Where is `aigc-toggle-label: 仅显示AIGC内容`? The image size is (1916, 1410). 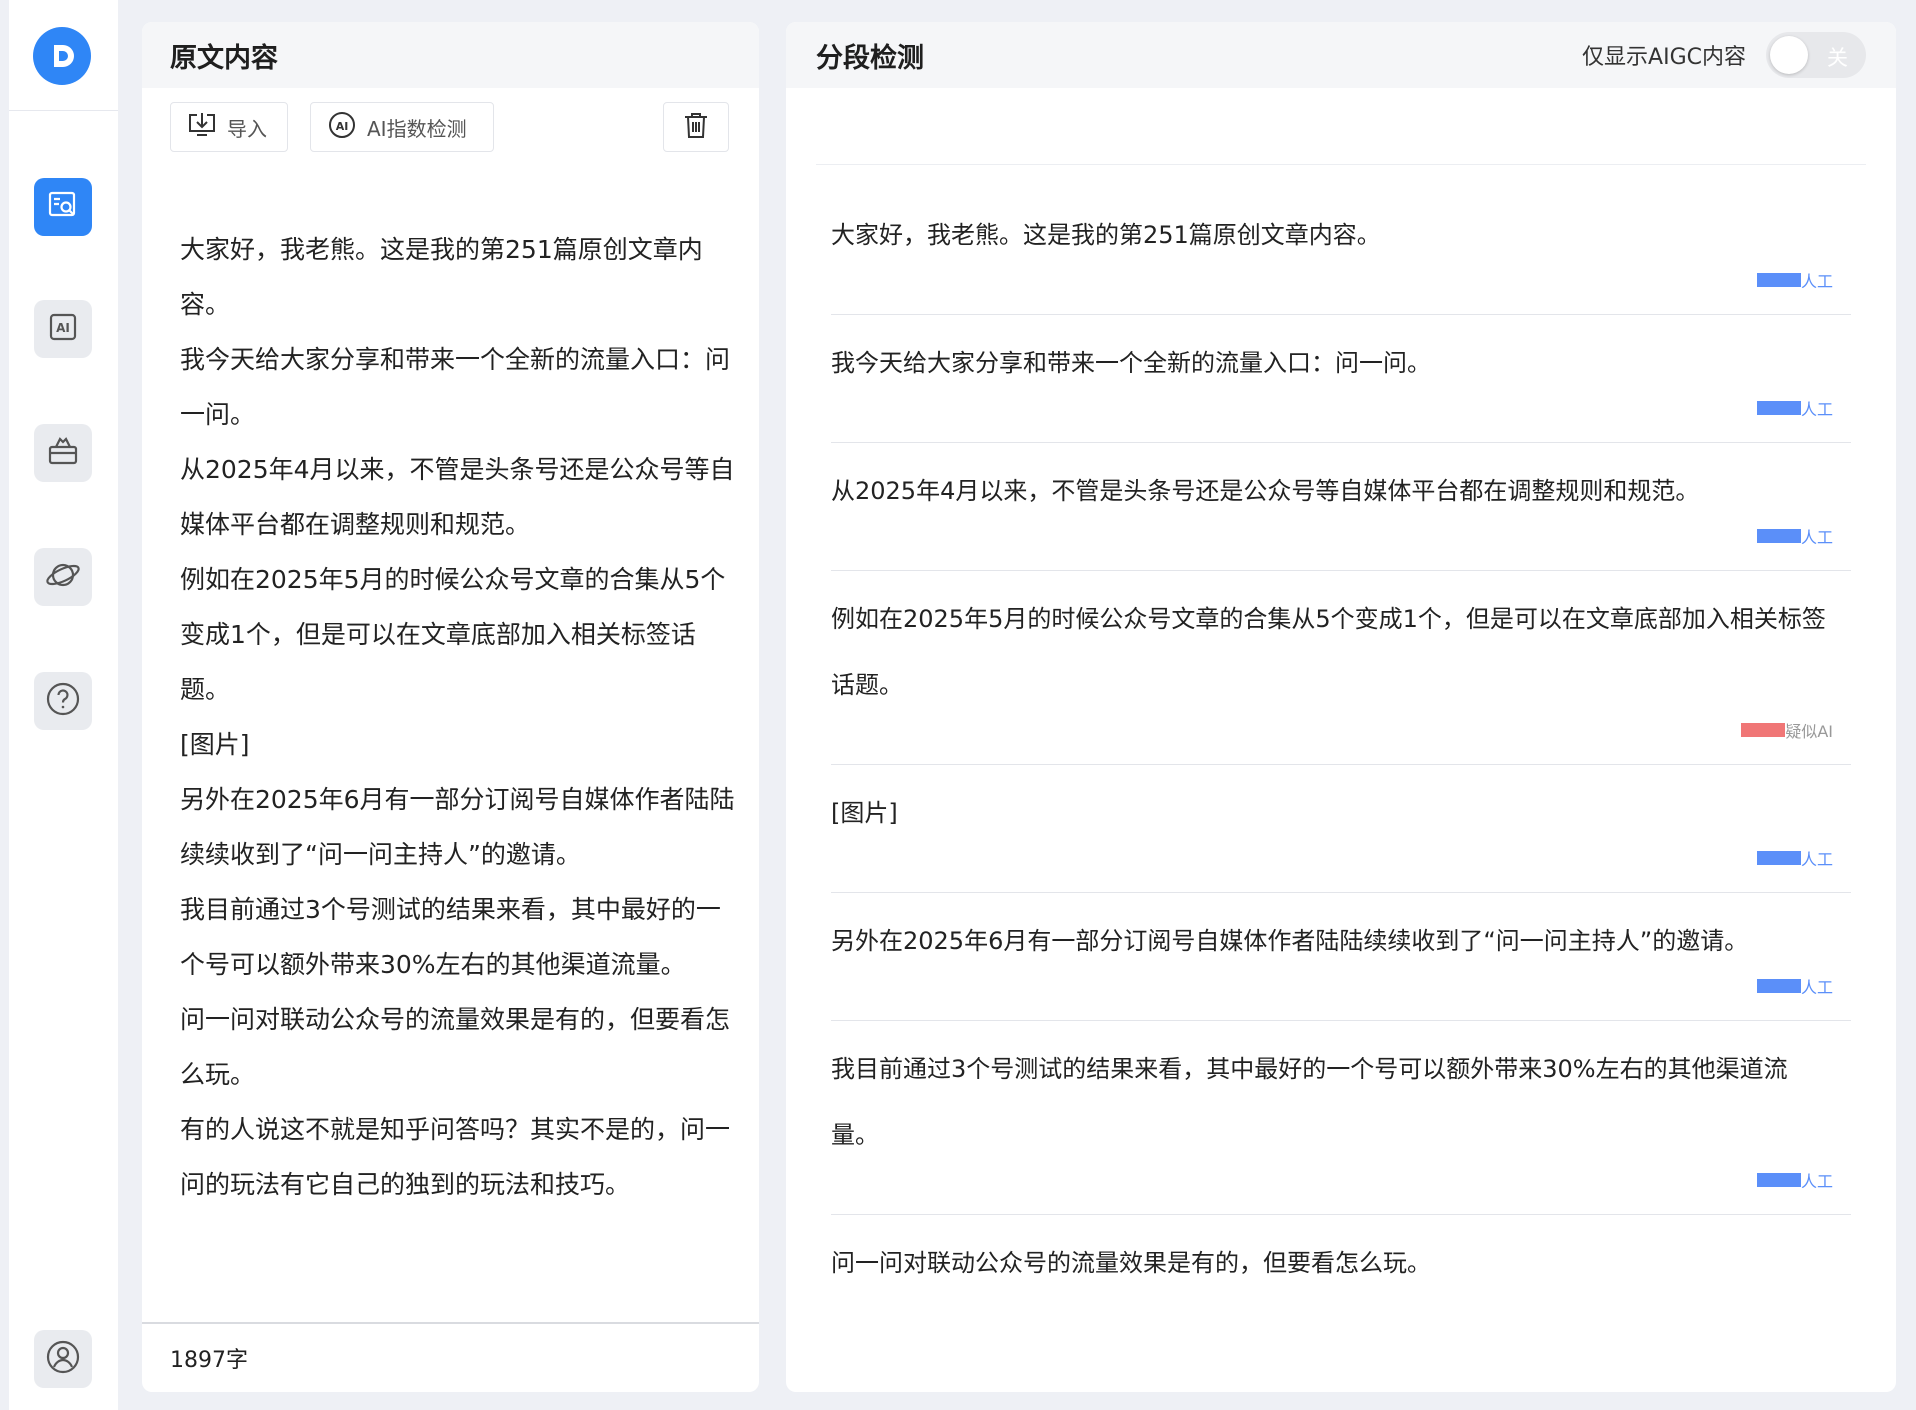 aigc-toggle-label: 仅显示AIGC内容 is located at coordinates (1664, 57).